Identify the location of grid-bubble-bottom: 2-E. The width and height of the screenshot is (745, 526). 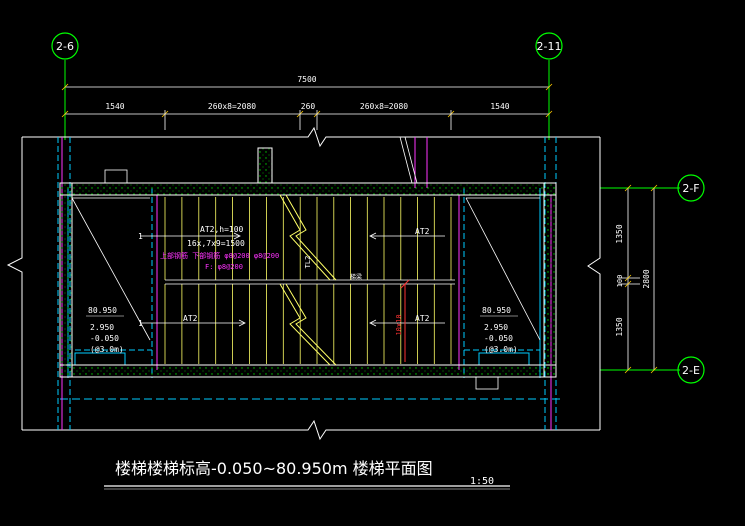
(691, 370).